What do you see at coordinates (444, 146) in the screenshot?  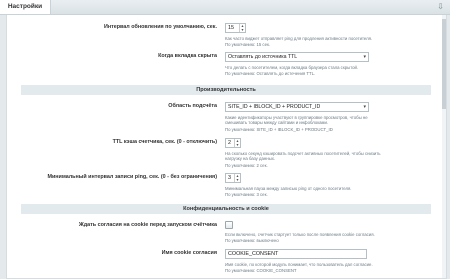 I see `scrollbar` at bounding box center [444, 146].